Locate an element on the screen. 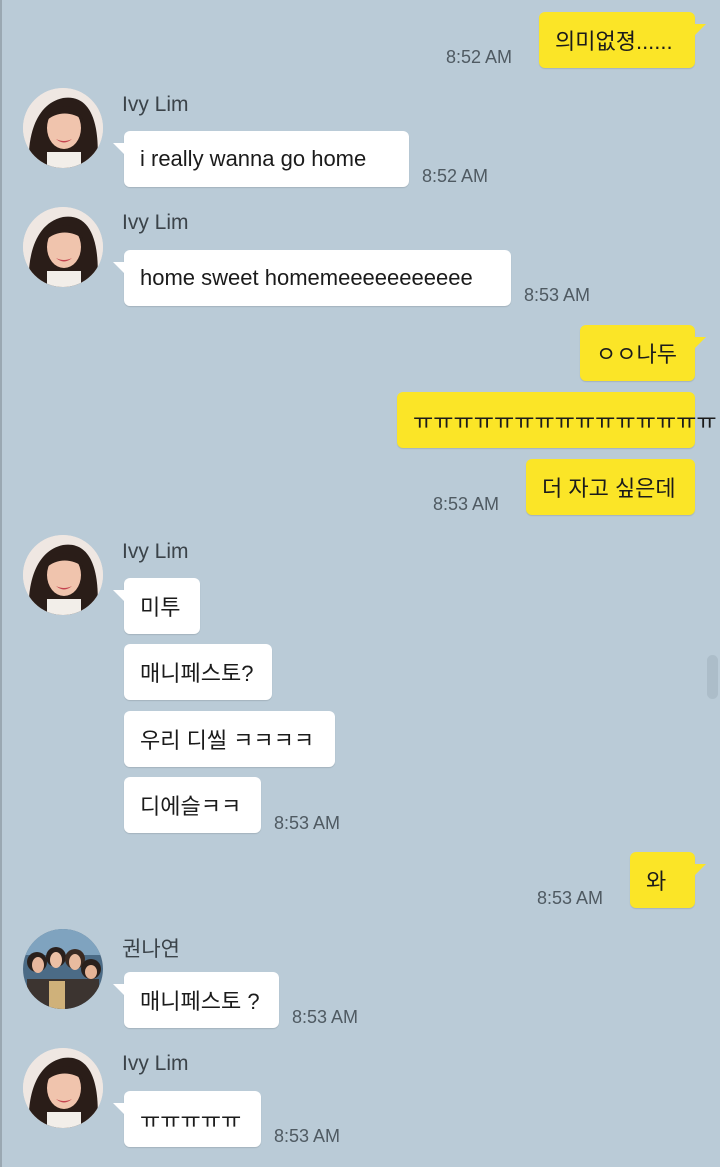  my-message-bubble: 더 자고 싶은데 is located at coordinates (610, 487).